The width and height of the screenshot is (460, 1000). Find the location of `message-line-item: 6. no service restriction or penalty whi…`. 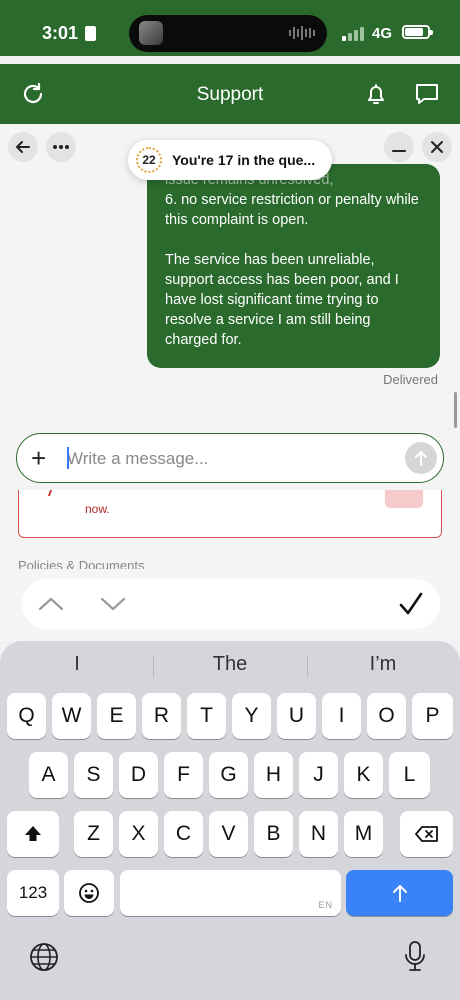

message-line-item: 6. no service restriction or penalty whi… is located at coordinates (292, 210).